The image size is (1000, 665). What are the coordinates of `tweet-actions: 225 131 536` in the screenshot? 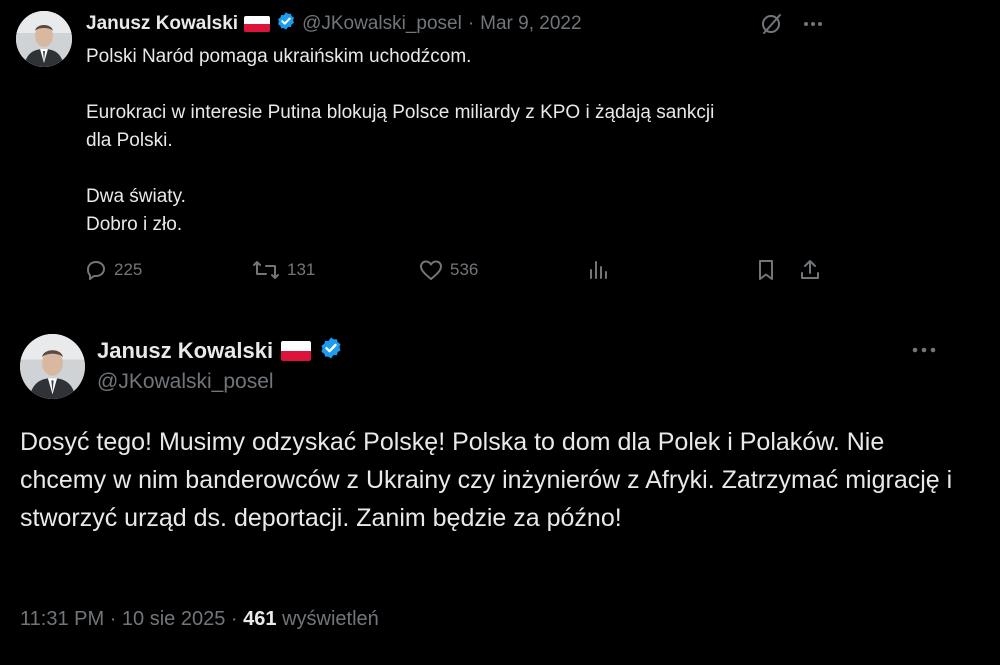 It's located at (459, 272).